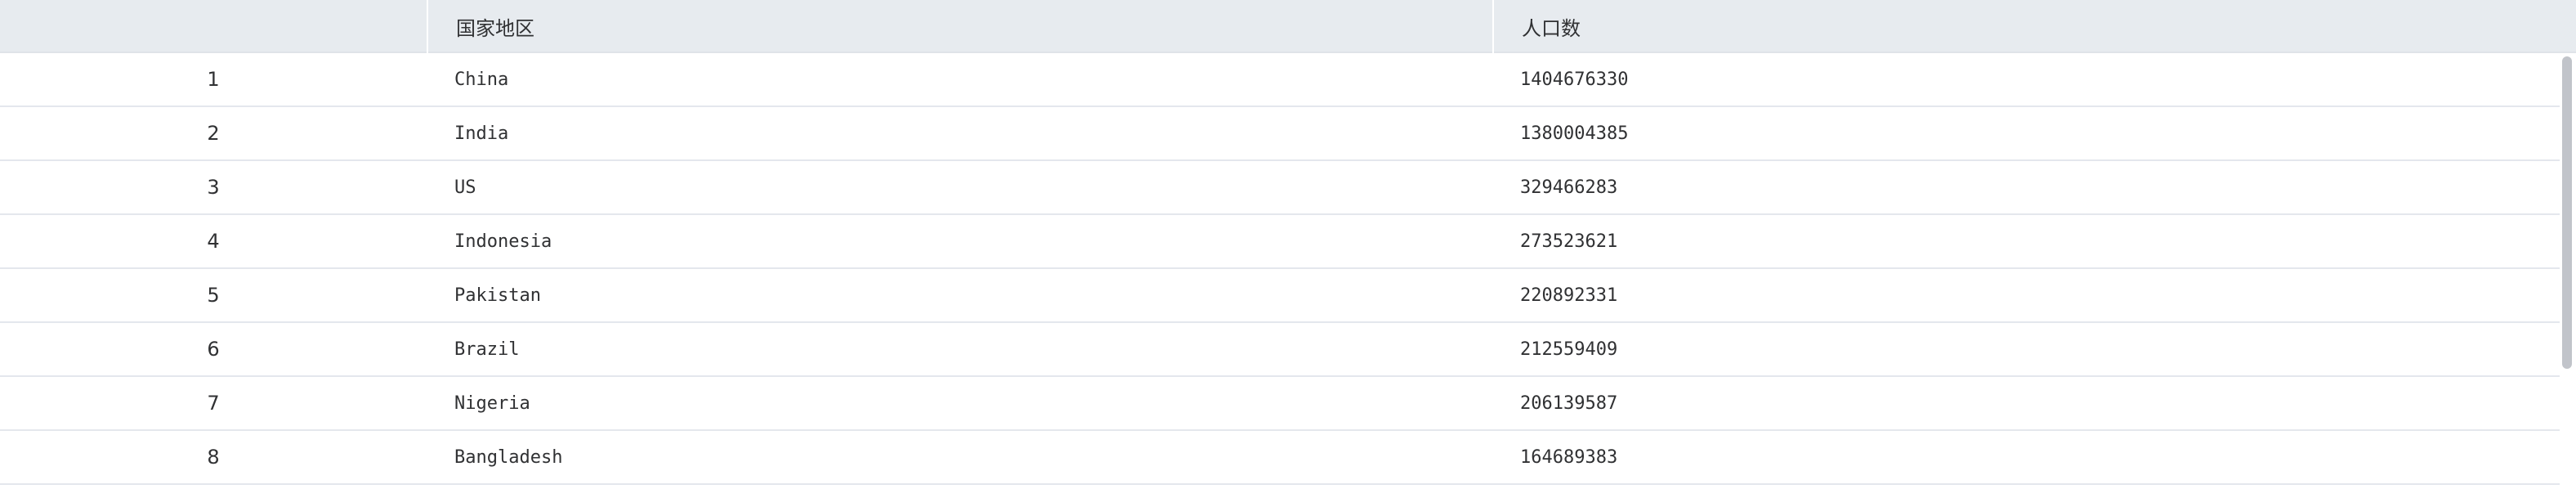 The height and width of the screenshot is (489, 2576). What do you see at coordinates (1280, 80) in the screenshot?
I see `table-row: 1 China 1404676330` at bounding box center [1280, 80].